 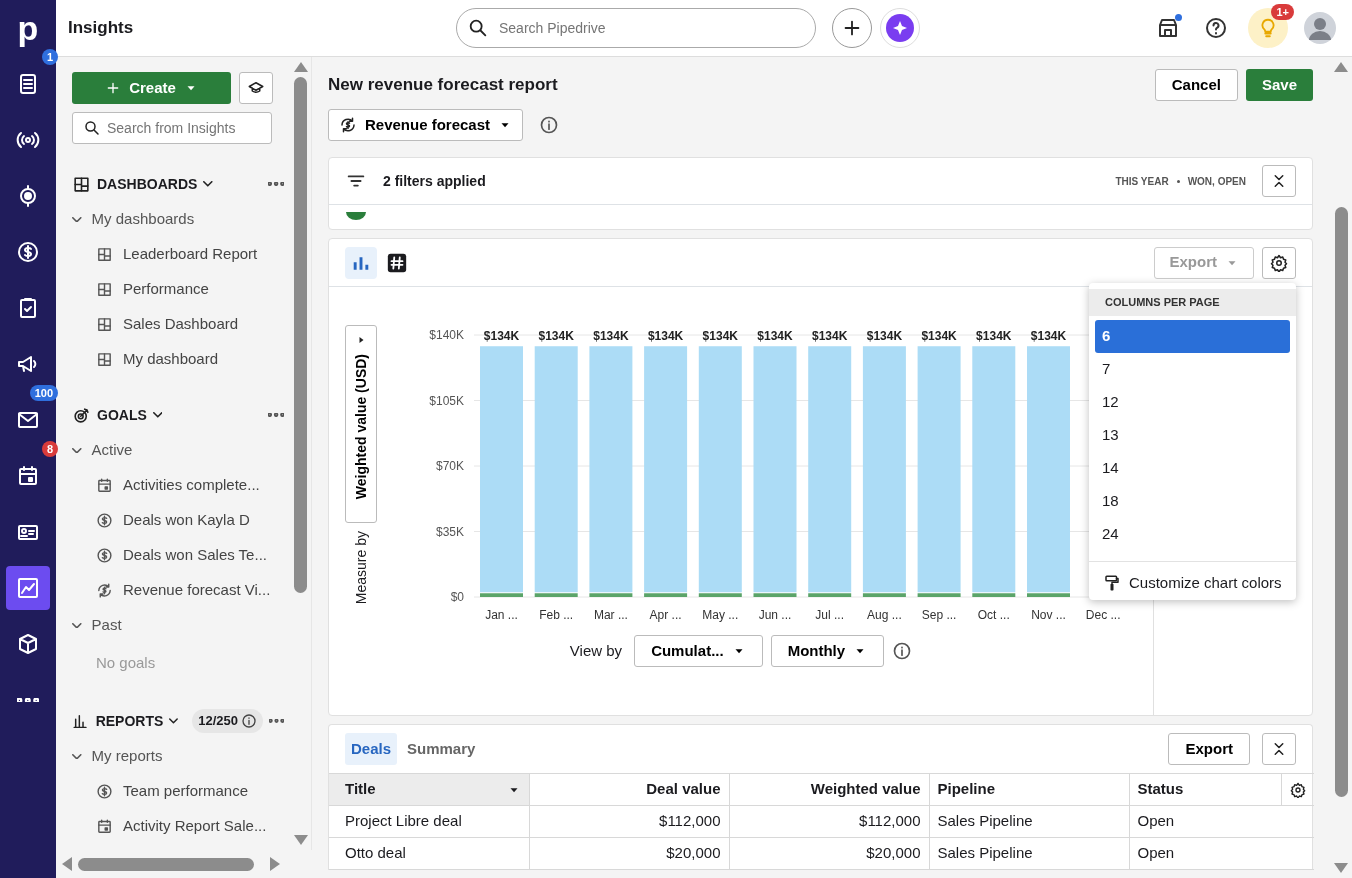 I want to click on axis-tick-label: $140K, so click(x=446, y=335).